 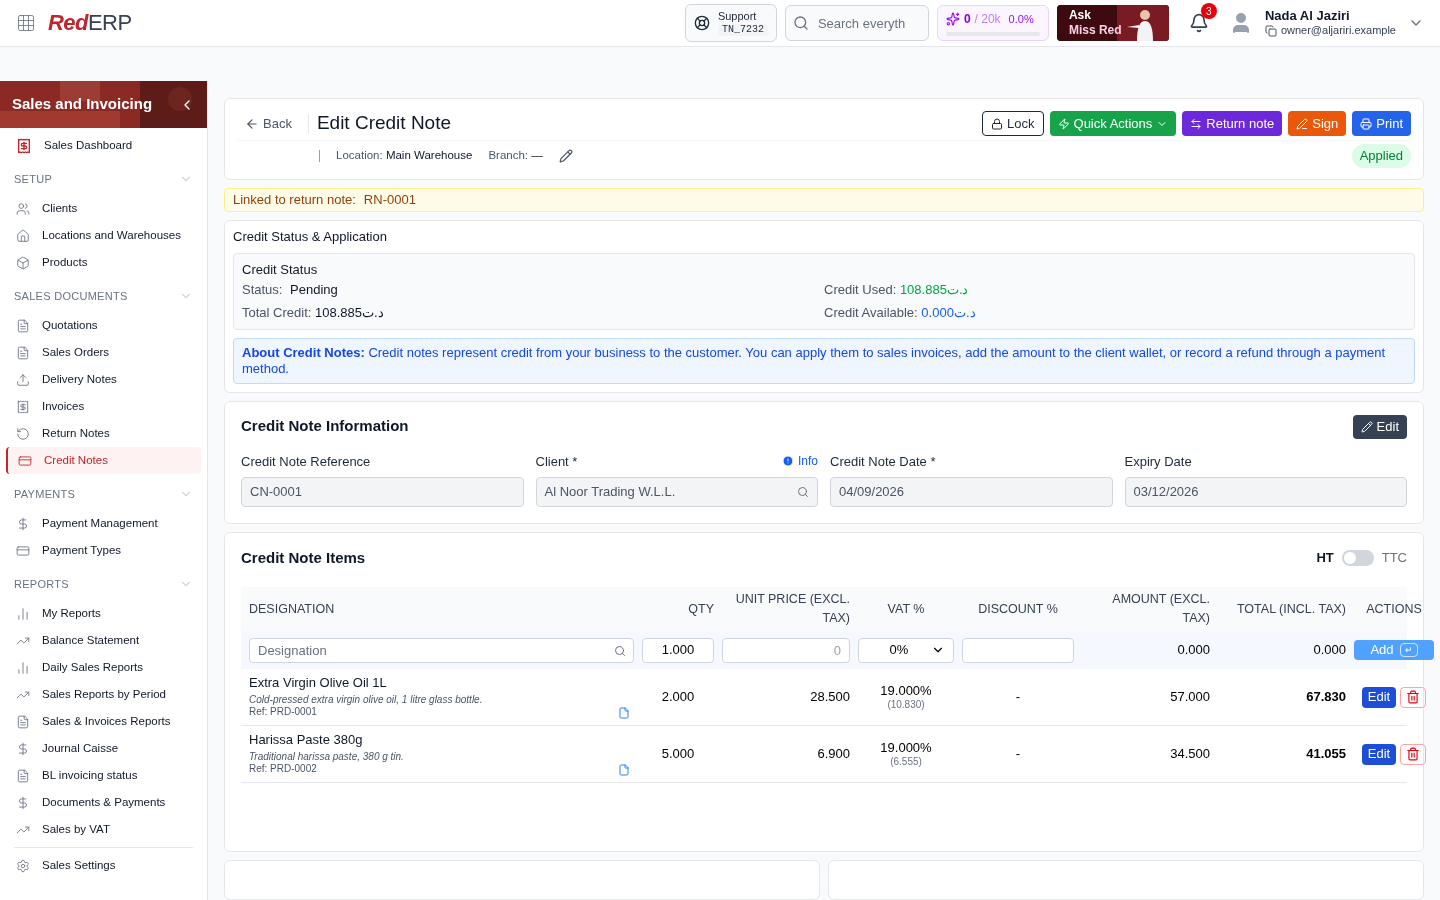 I want to click on support-button: Support TN_7232, so click(x=730, y=23).